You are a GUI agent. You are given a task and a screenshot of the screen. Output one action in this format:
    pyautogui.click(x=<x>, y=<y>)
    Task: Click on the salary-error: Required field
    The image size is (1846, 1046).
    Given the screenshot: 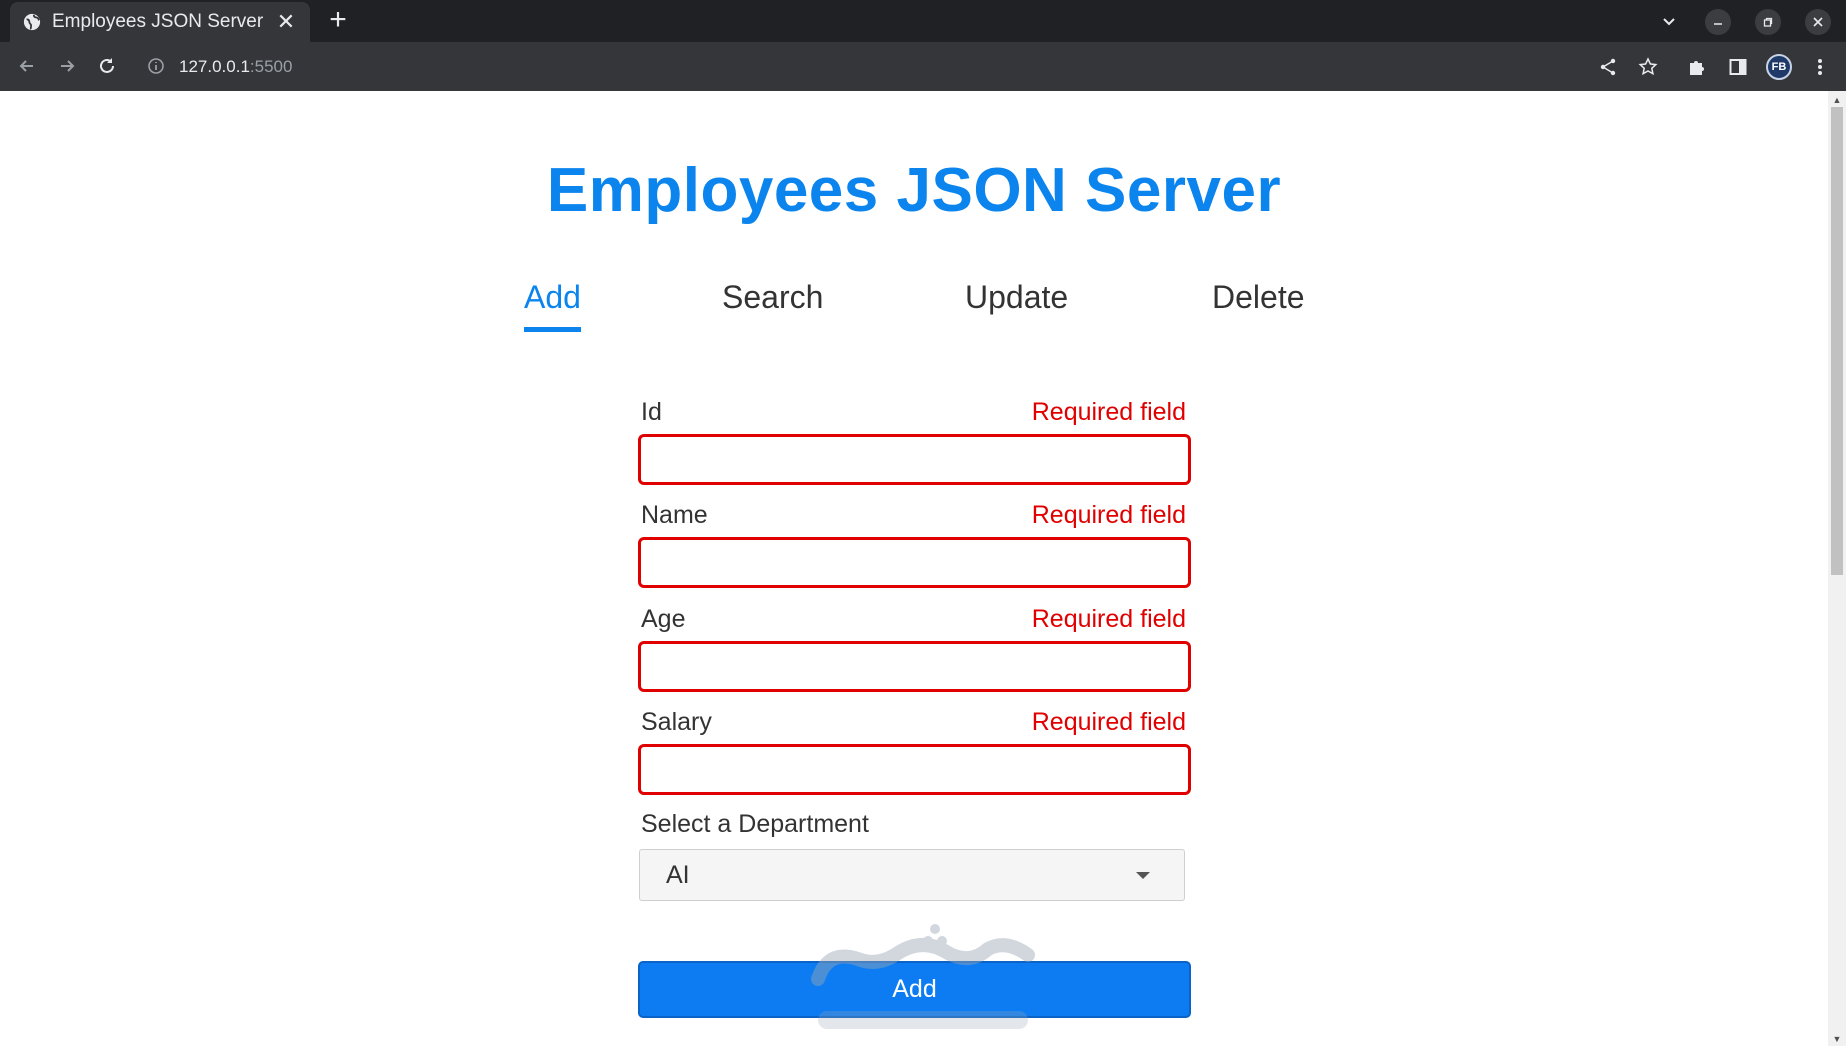 What is the action you would take?
    pyautogui.click(x=1108, y=722)
    